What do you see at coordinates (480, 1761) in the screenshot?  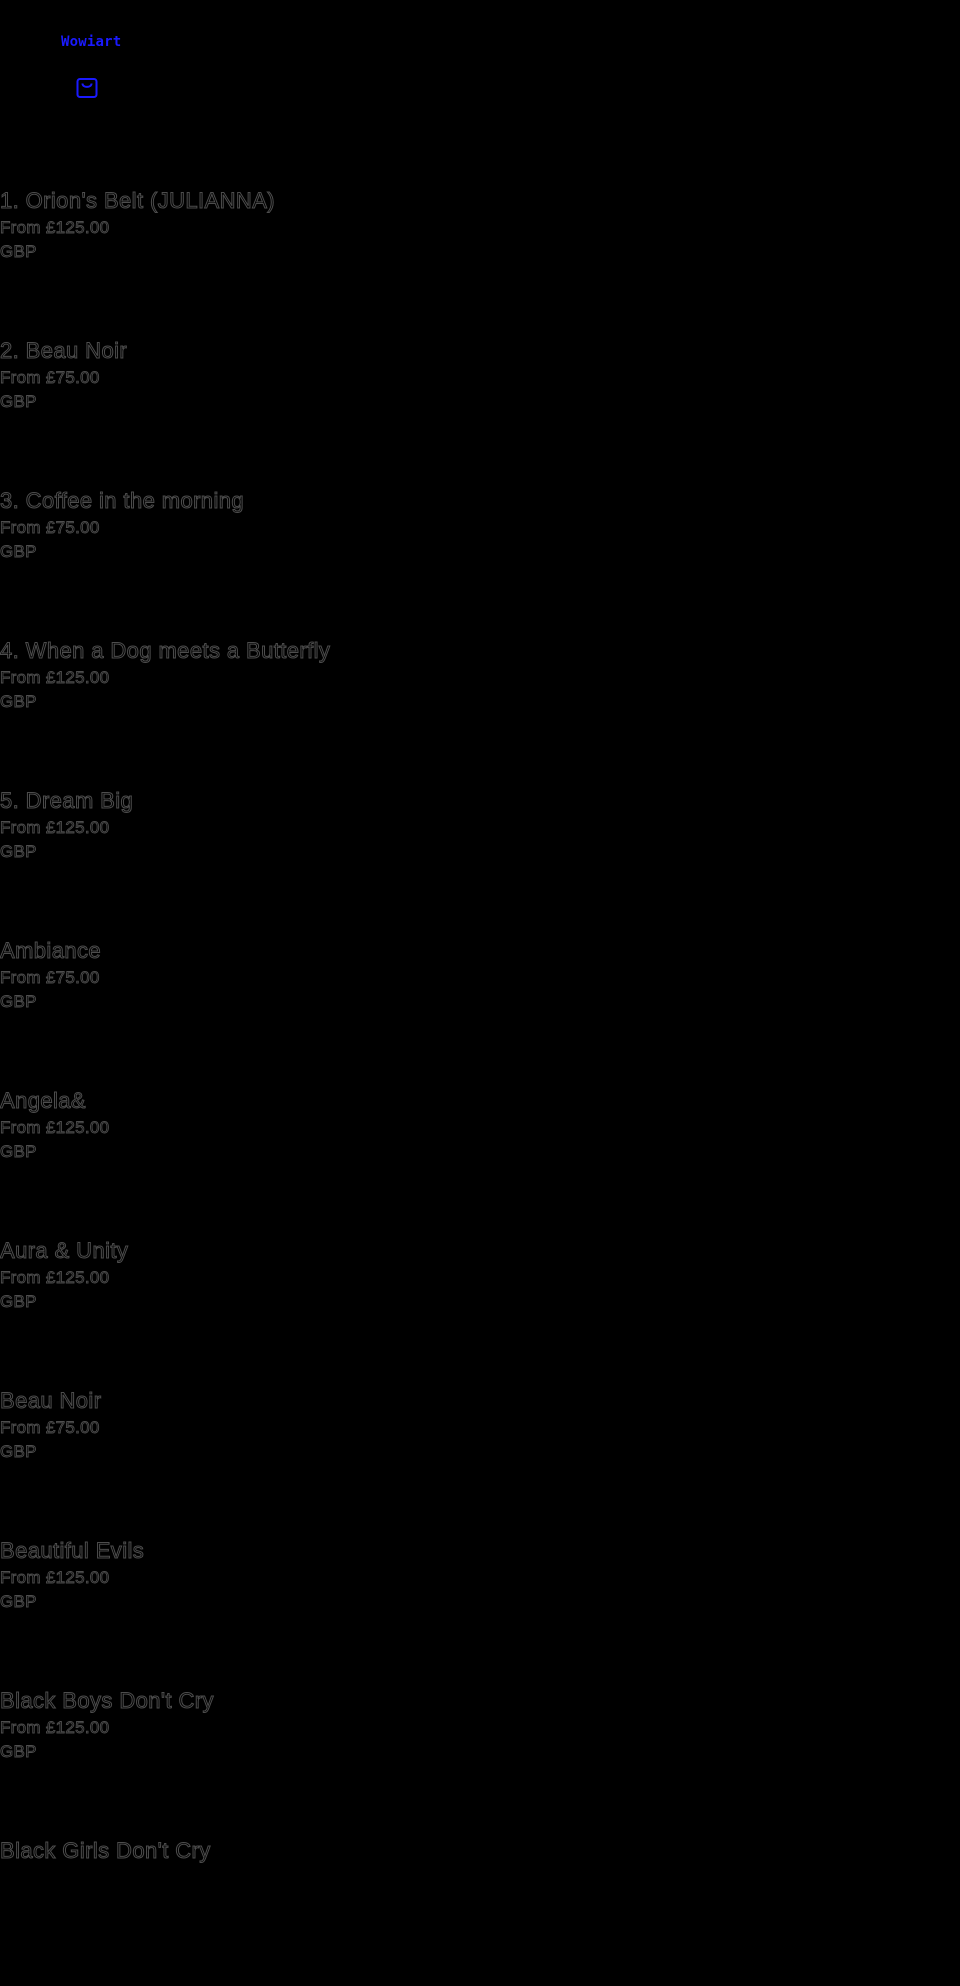 I see `product-item: Black Boys Don't Cry From £125.00 GBP` at bounding box center [480, 1761].